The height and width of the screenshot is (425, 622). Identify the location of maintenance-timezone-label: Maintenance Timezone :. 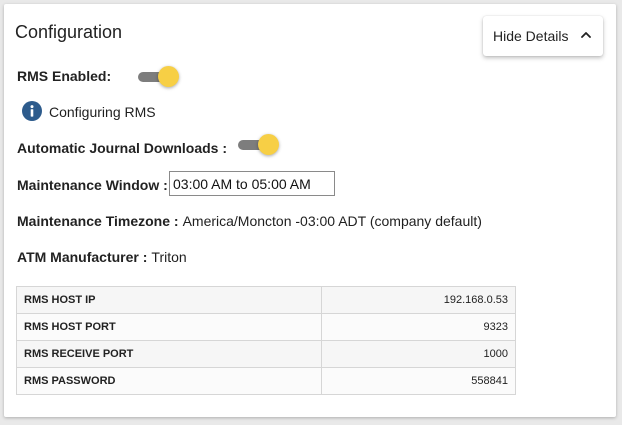
(98, 221).